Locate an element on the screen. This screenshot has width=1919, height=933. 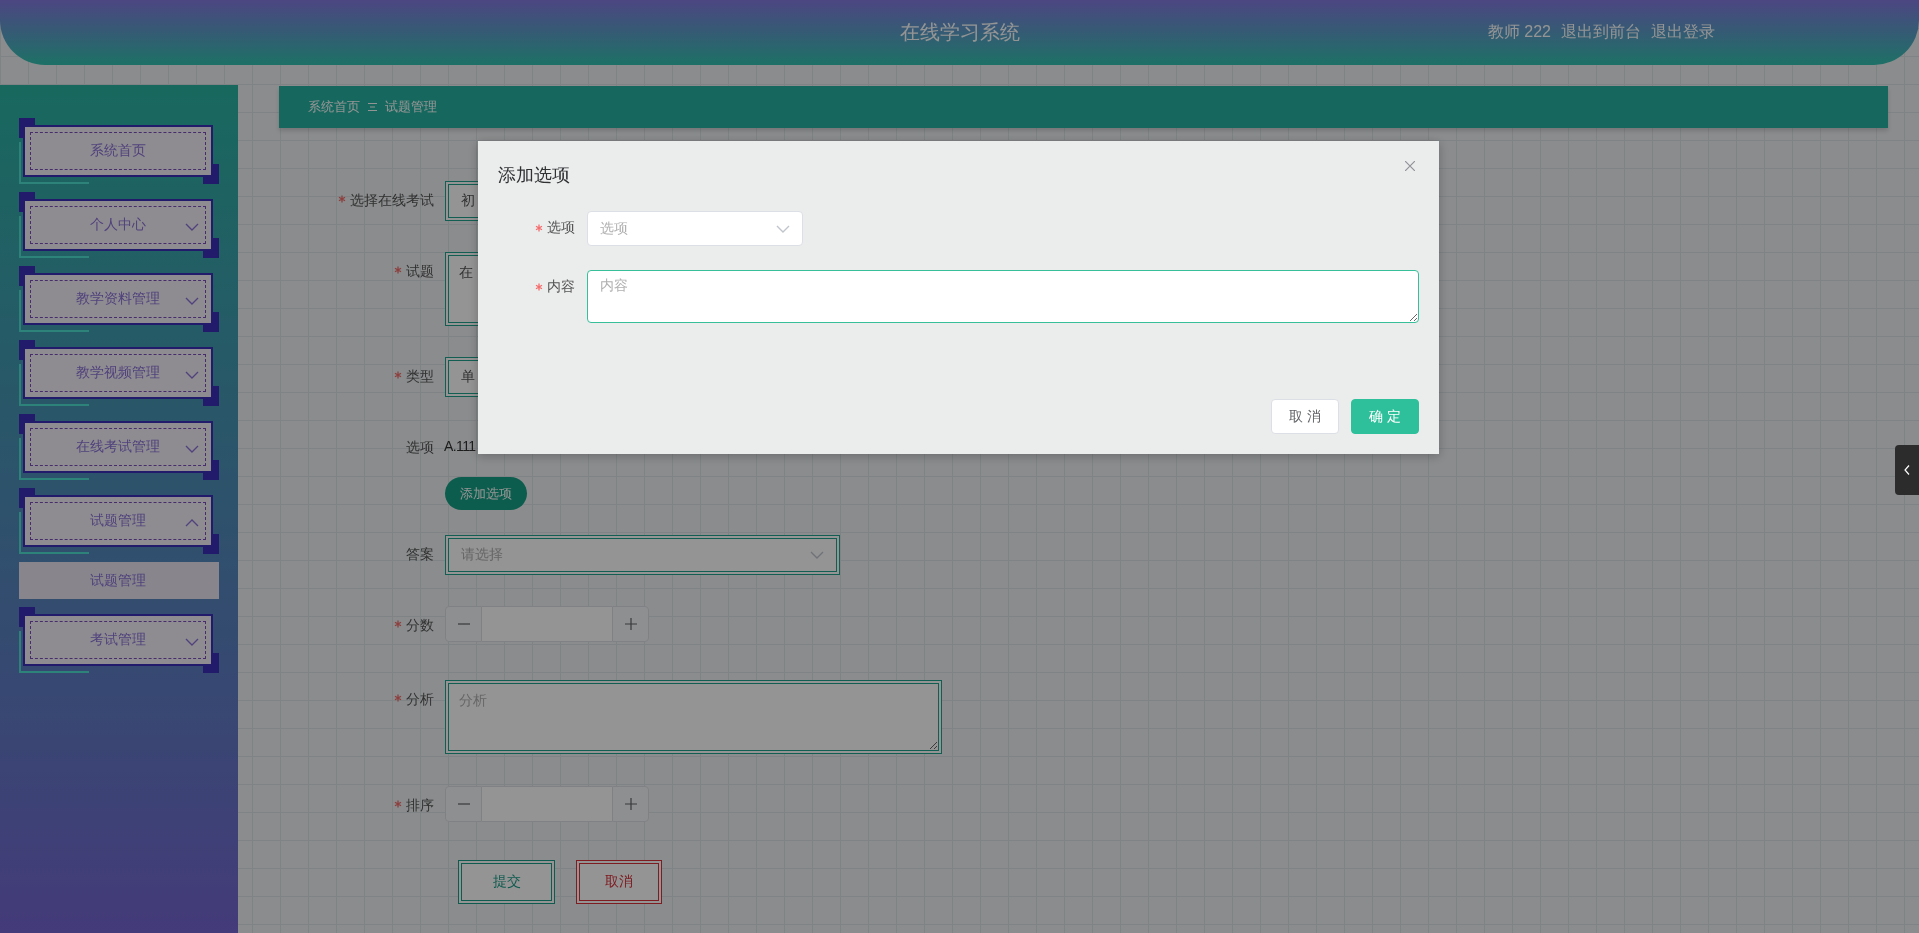
sidebar-item: 个人中心 is located at coordinates (119, 225).